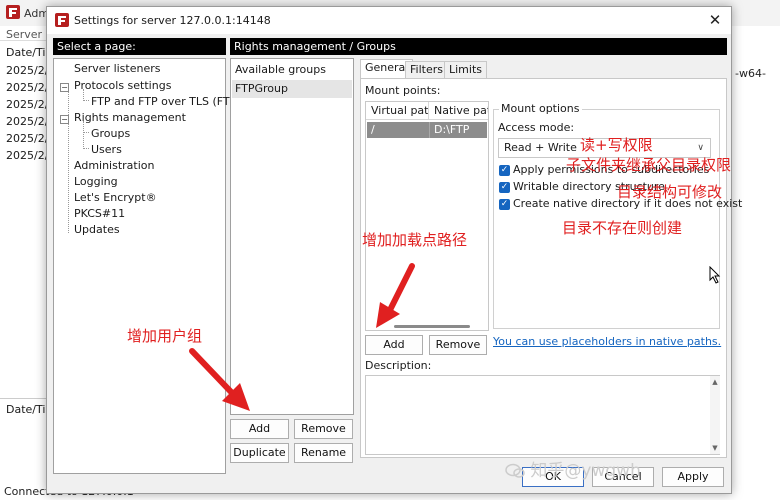 This screenshot has width=780, height=500. I want to click on mount-options-label: Mount options, so click(540, 108).